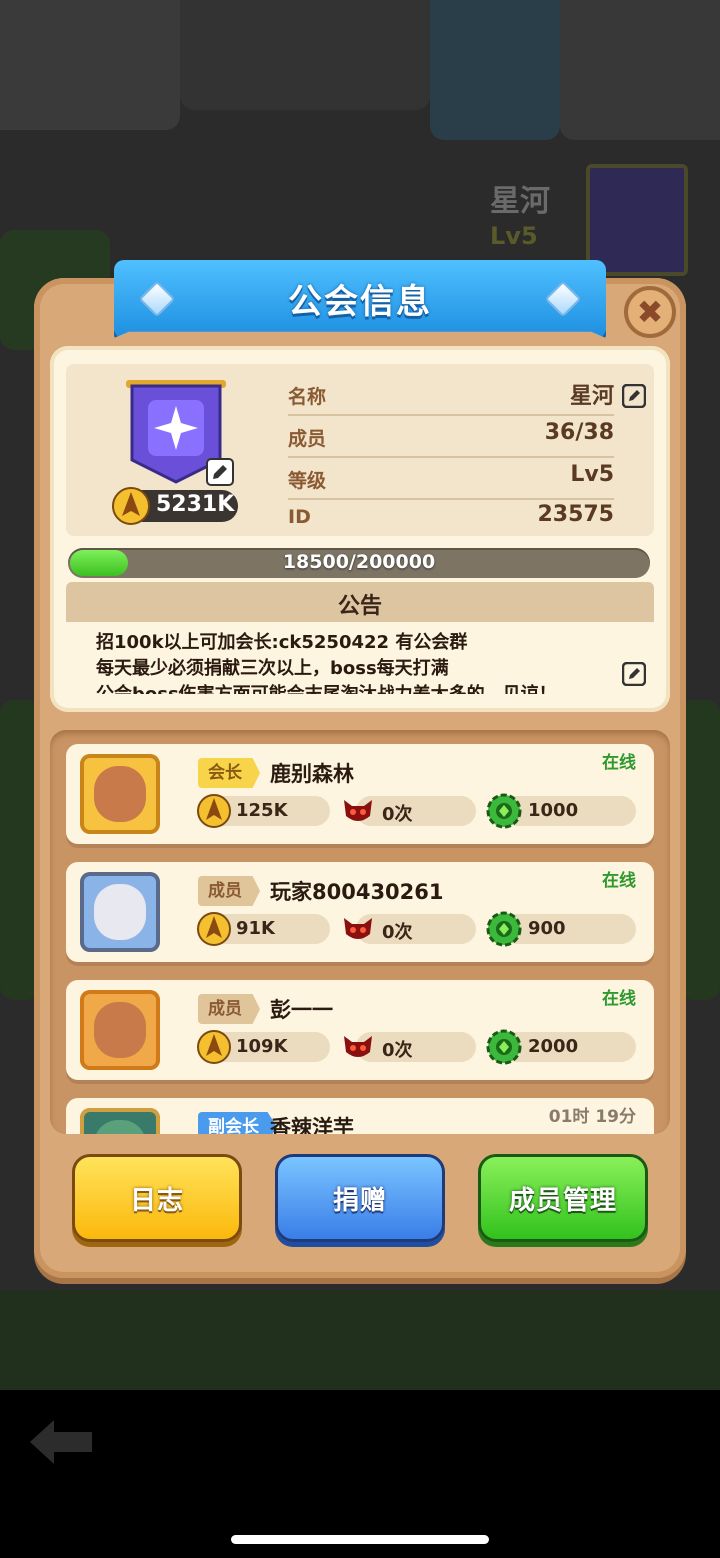 The width and height of the screenshot is (720, 1558). Describe the element at coordinates (547, 928) in the screenshot. I see `member-contribution: 900` at that location.